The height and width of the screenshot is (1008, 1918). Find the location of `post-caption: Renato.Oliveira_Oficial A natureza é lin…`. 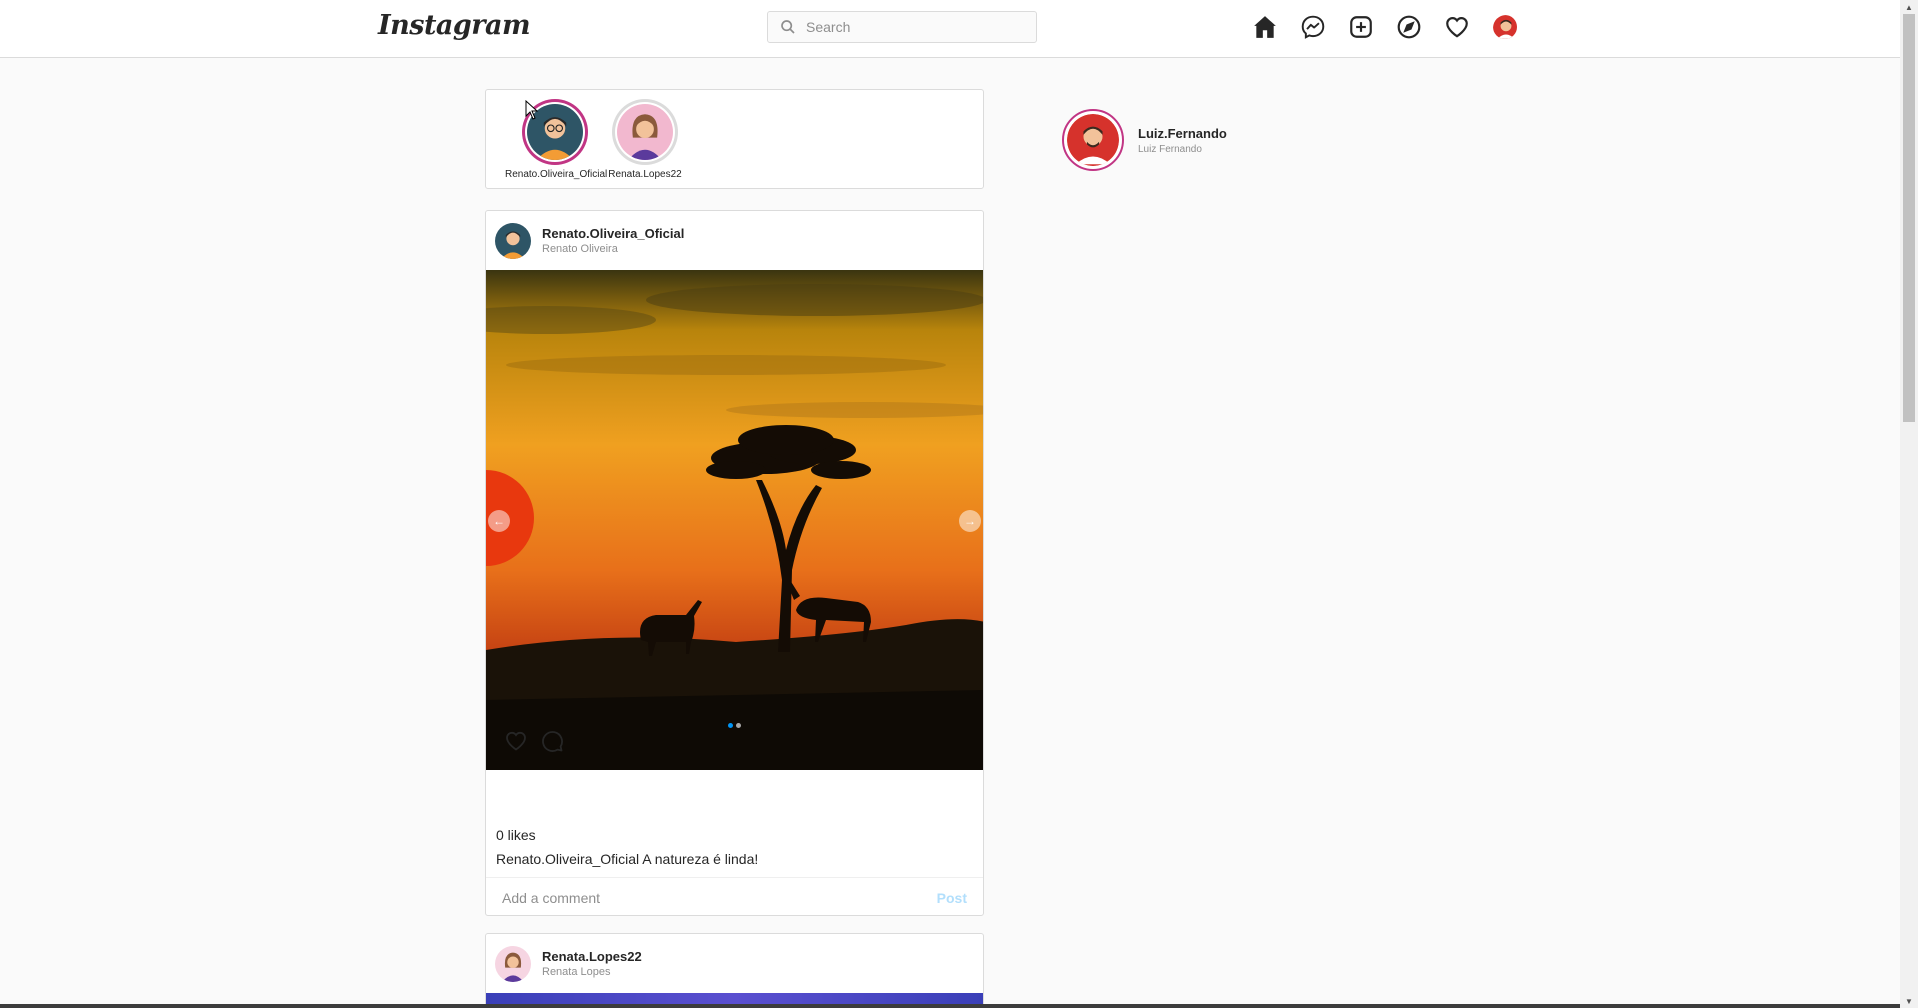

post-caption: Renato.Oliveira_Oficial A natureza é lin… is located at coordinates (627, 859).